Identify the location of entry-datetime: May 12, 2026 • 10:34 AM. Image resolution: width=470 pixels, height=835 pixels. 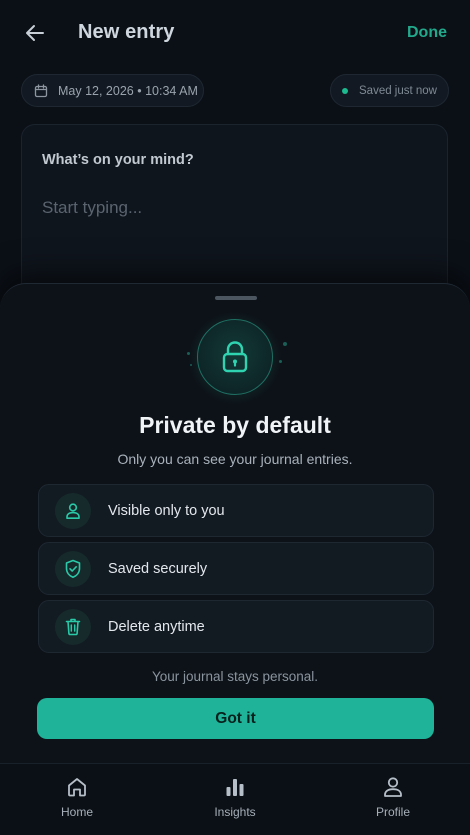
(128, 90).